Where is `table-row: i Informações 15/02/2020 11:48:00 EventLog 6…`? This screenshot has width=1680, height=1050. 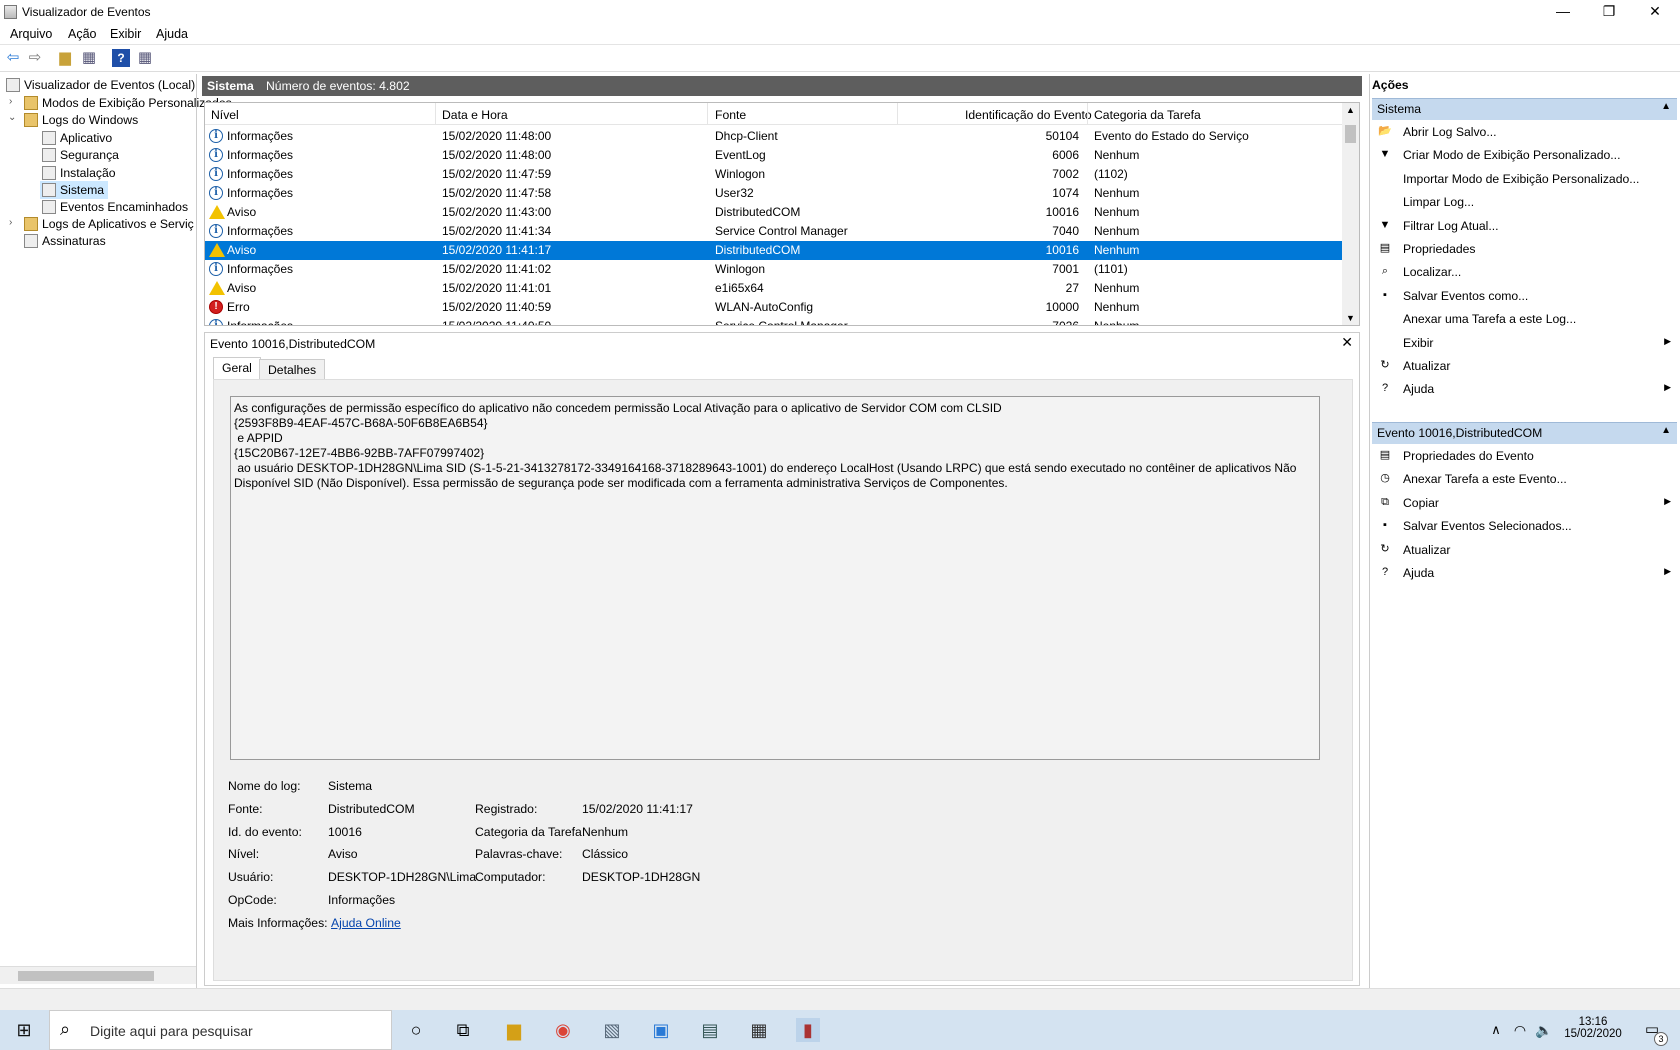
table-row: i Informações 15/02/2020 11:48:00 EventLog 6… is located at coordinates (774, 155).